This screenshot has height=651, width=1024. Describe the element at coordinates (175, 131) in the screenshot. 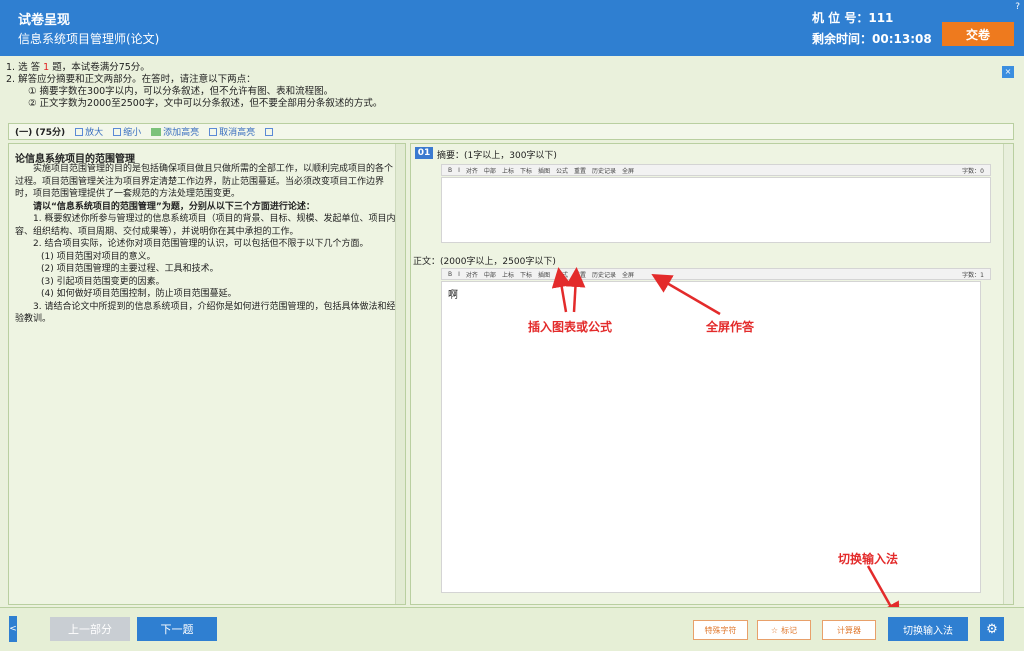

I see `highlight-button: 添加高亮` at that location.